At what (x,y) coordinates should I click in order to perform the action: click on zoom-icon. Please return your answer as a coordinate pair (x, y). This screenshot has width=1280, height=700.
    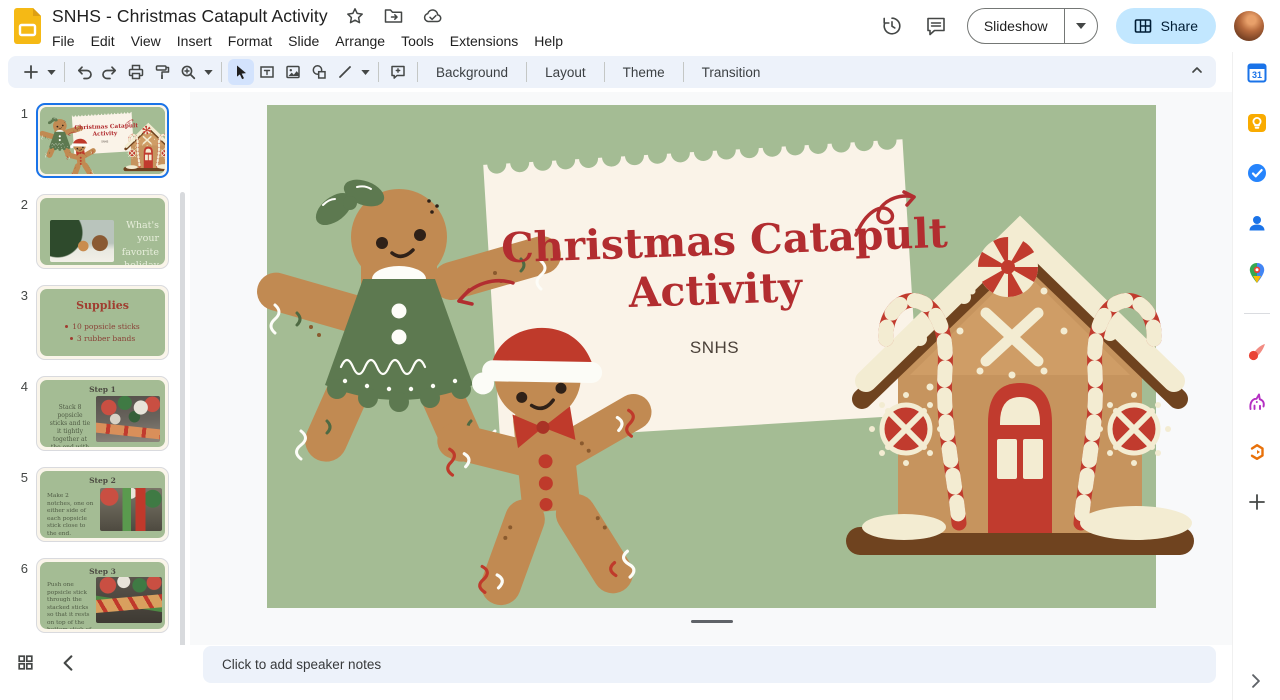
    Looking at the image, I should click on (188, 72).